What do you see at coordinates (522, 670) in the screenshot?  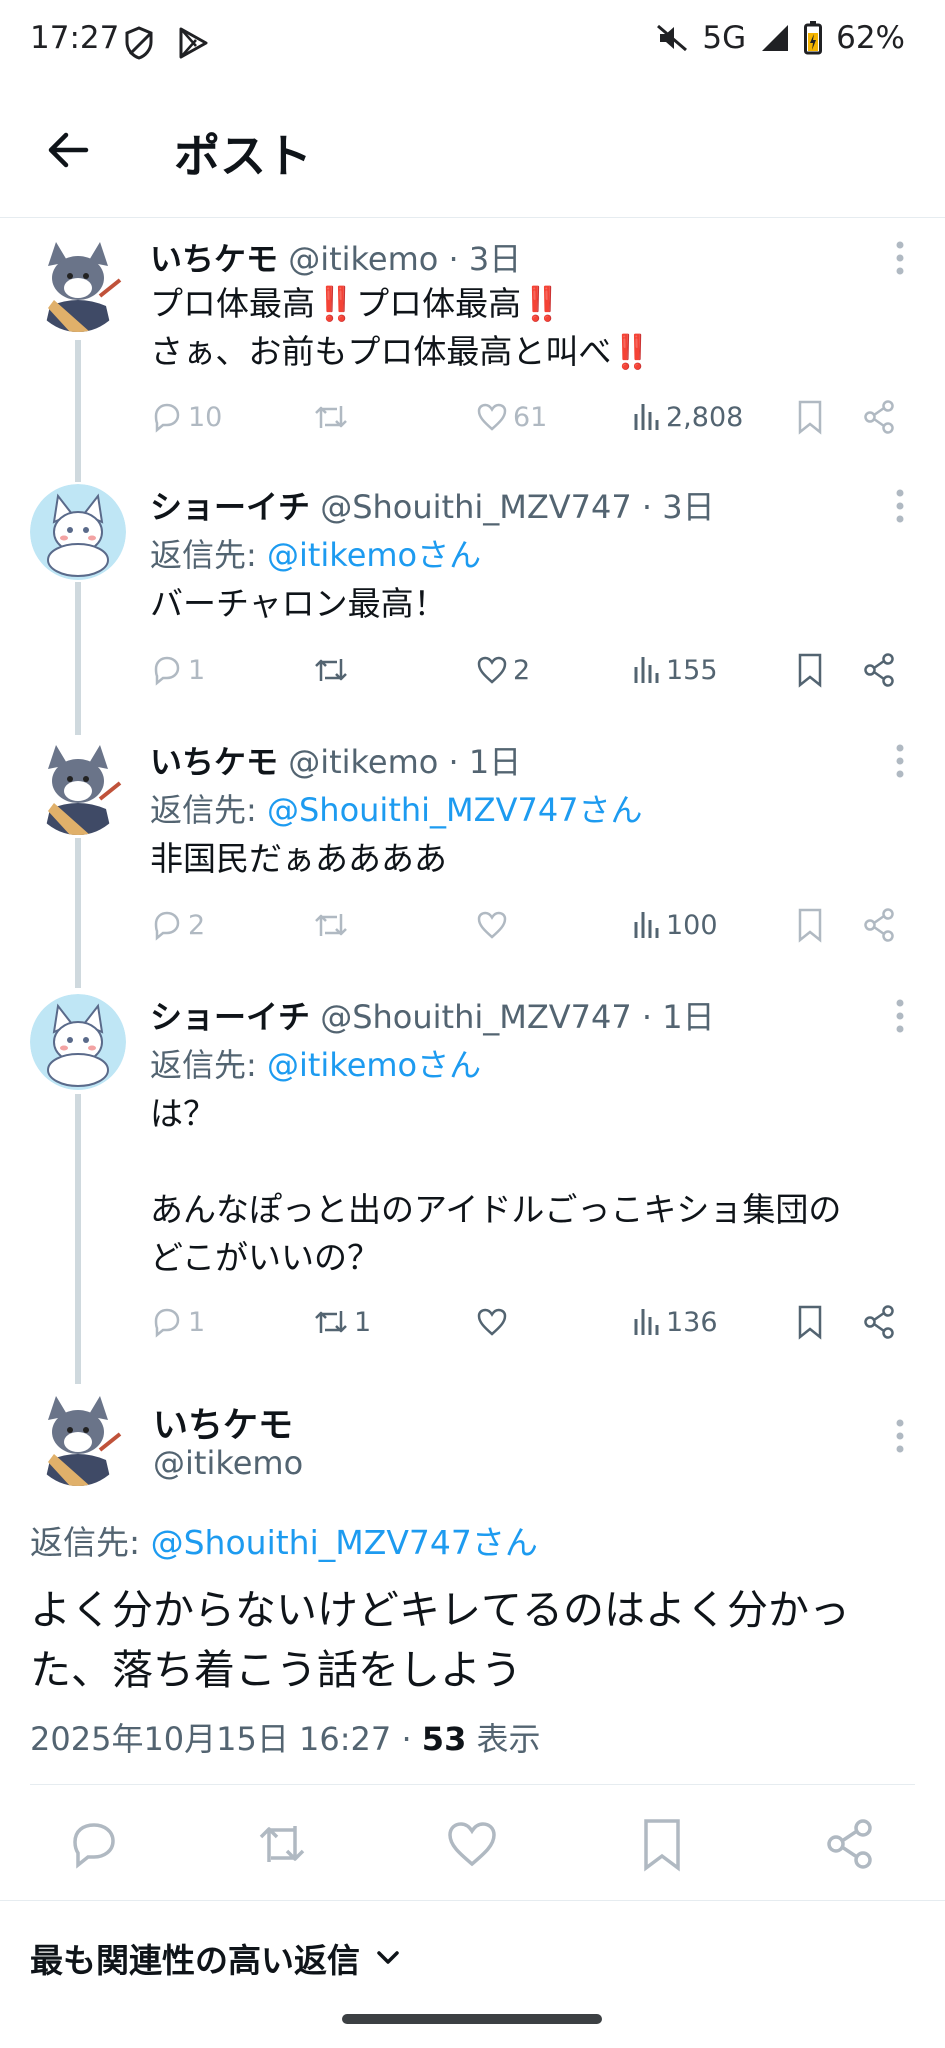 I see `like-count: 2` at bounding box center [522, 670].